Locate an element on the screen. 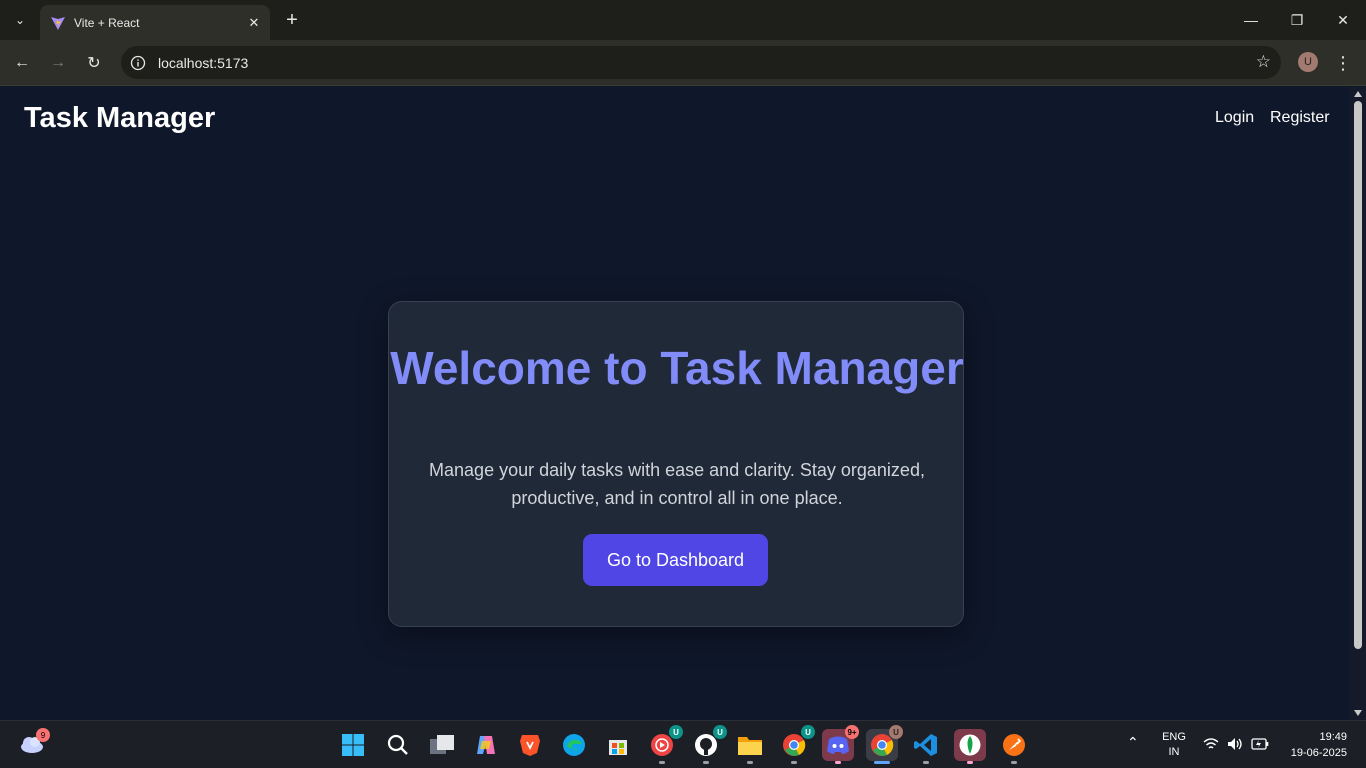 The image size is (1366, 768). browser-menu-icon: ⋮ is located at coordinates (1343, 63).